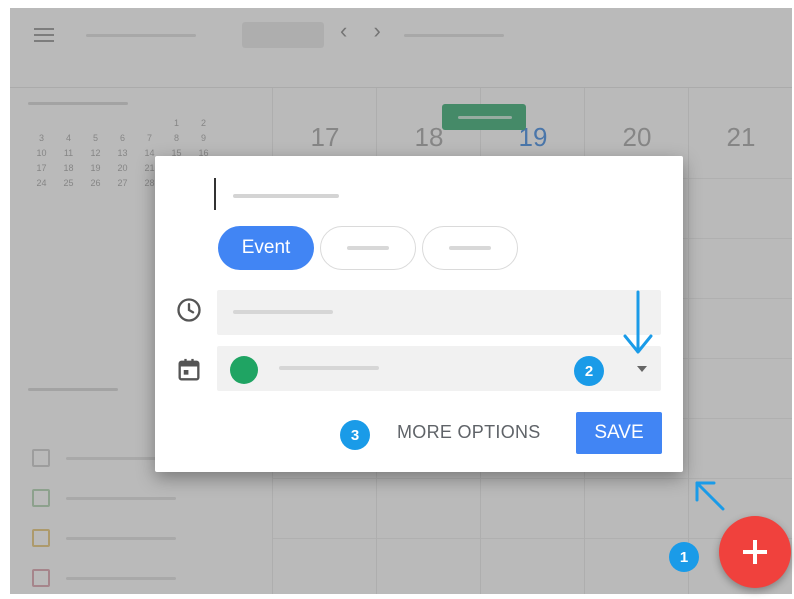 Image resolution: width=794 pixels, height=599 pixels. I want to click on more-options-button: MORE OPTIONS, so click(469, 432).